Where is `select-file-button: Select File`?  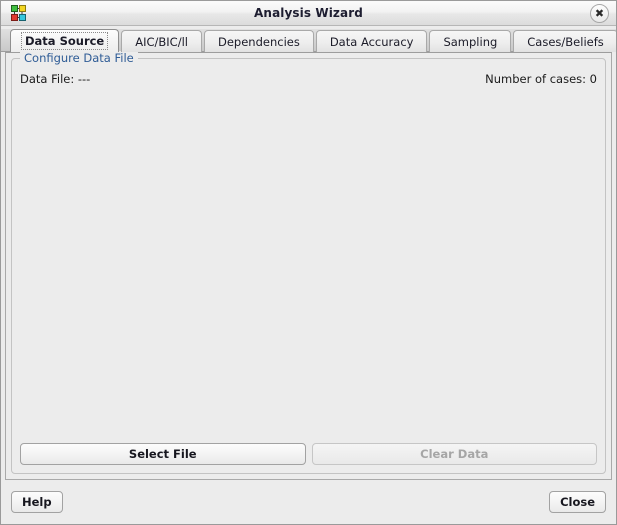
select-file-button: Select File is located at coordinates (163, 454).